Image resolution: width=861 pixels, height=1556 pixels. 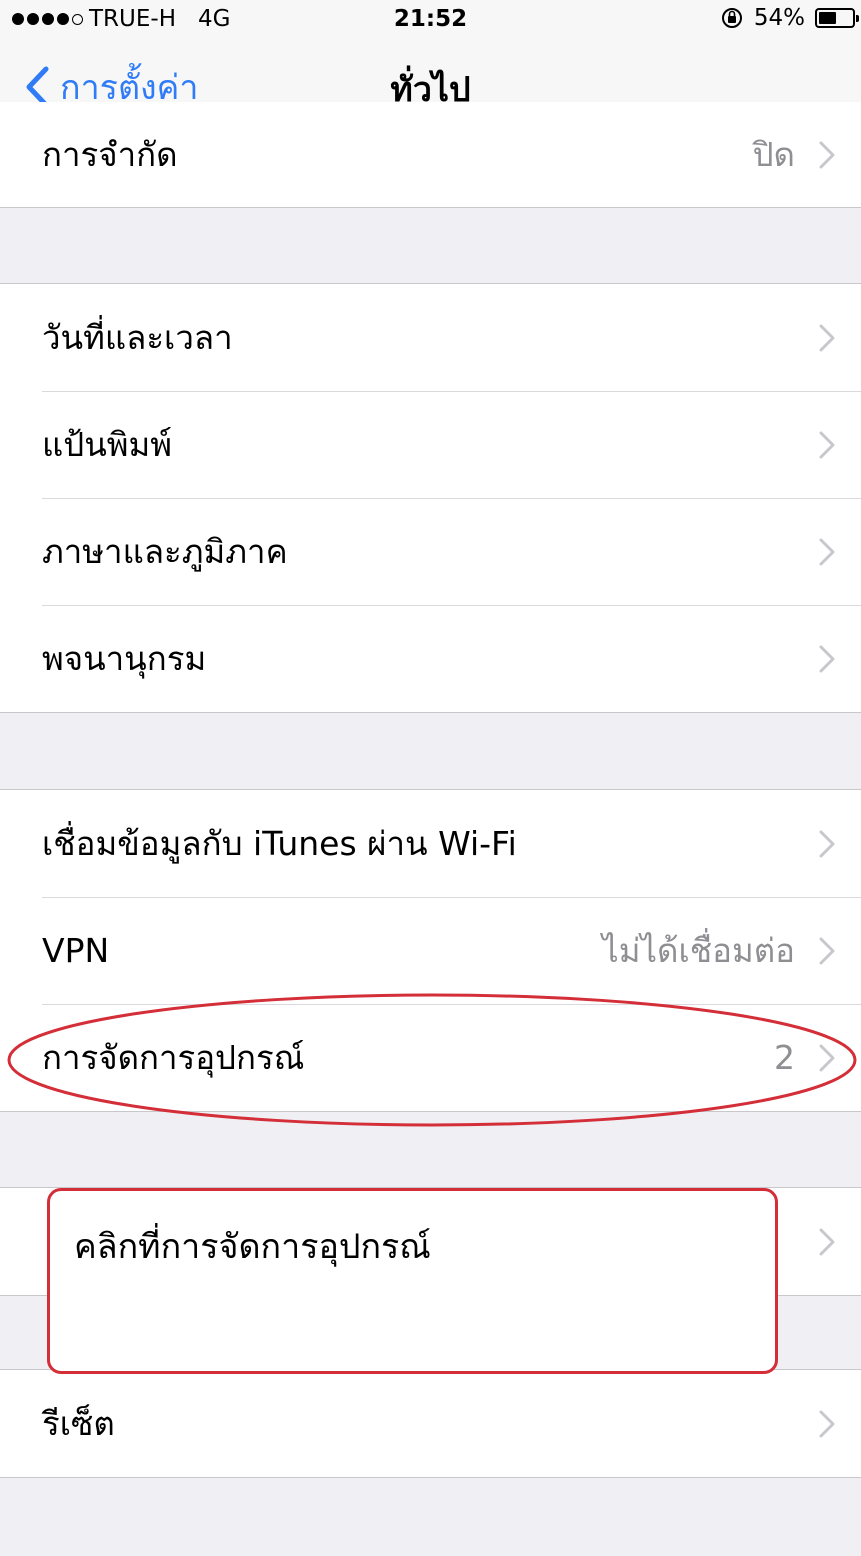 I want to click on row-label: VPN, so click(x=76, y=950).